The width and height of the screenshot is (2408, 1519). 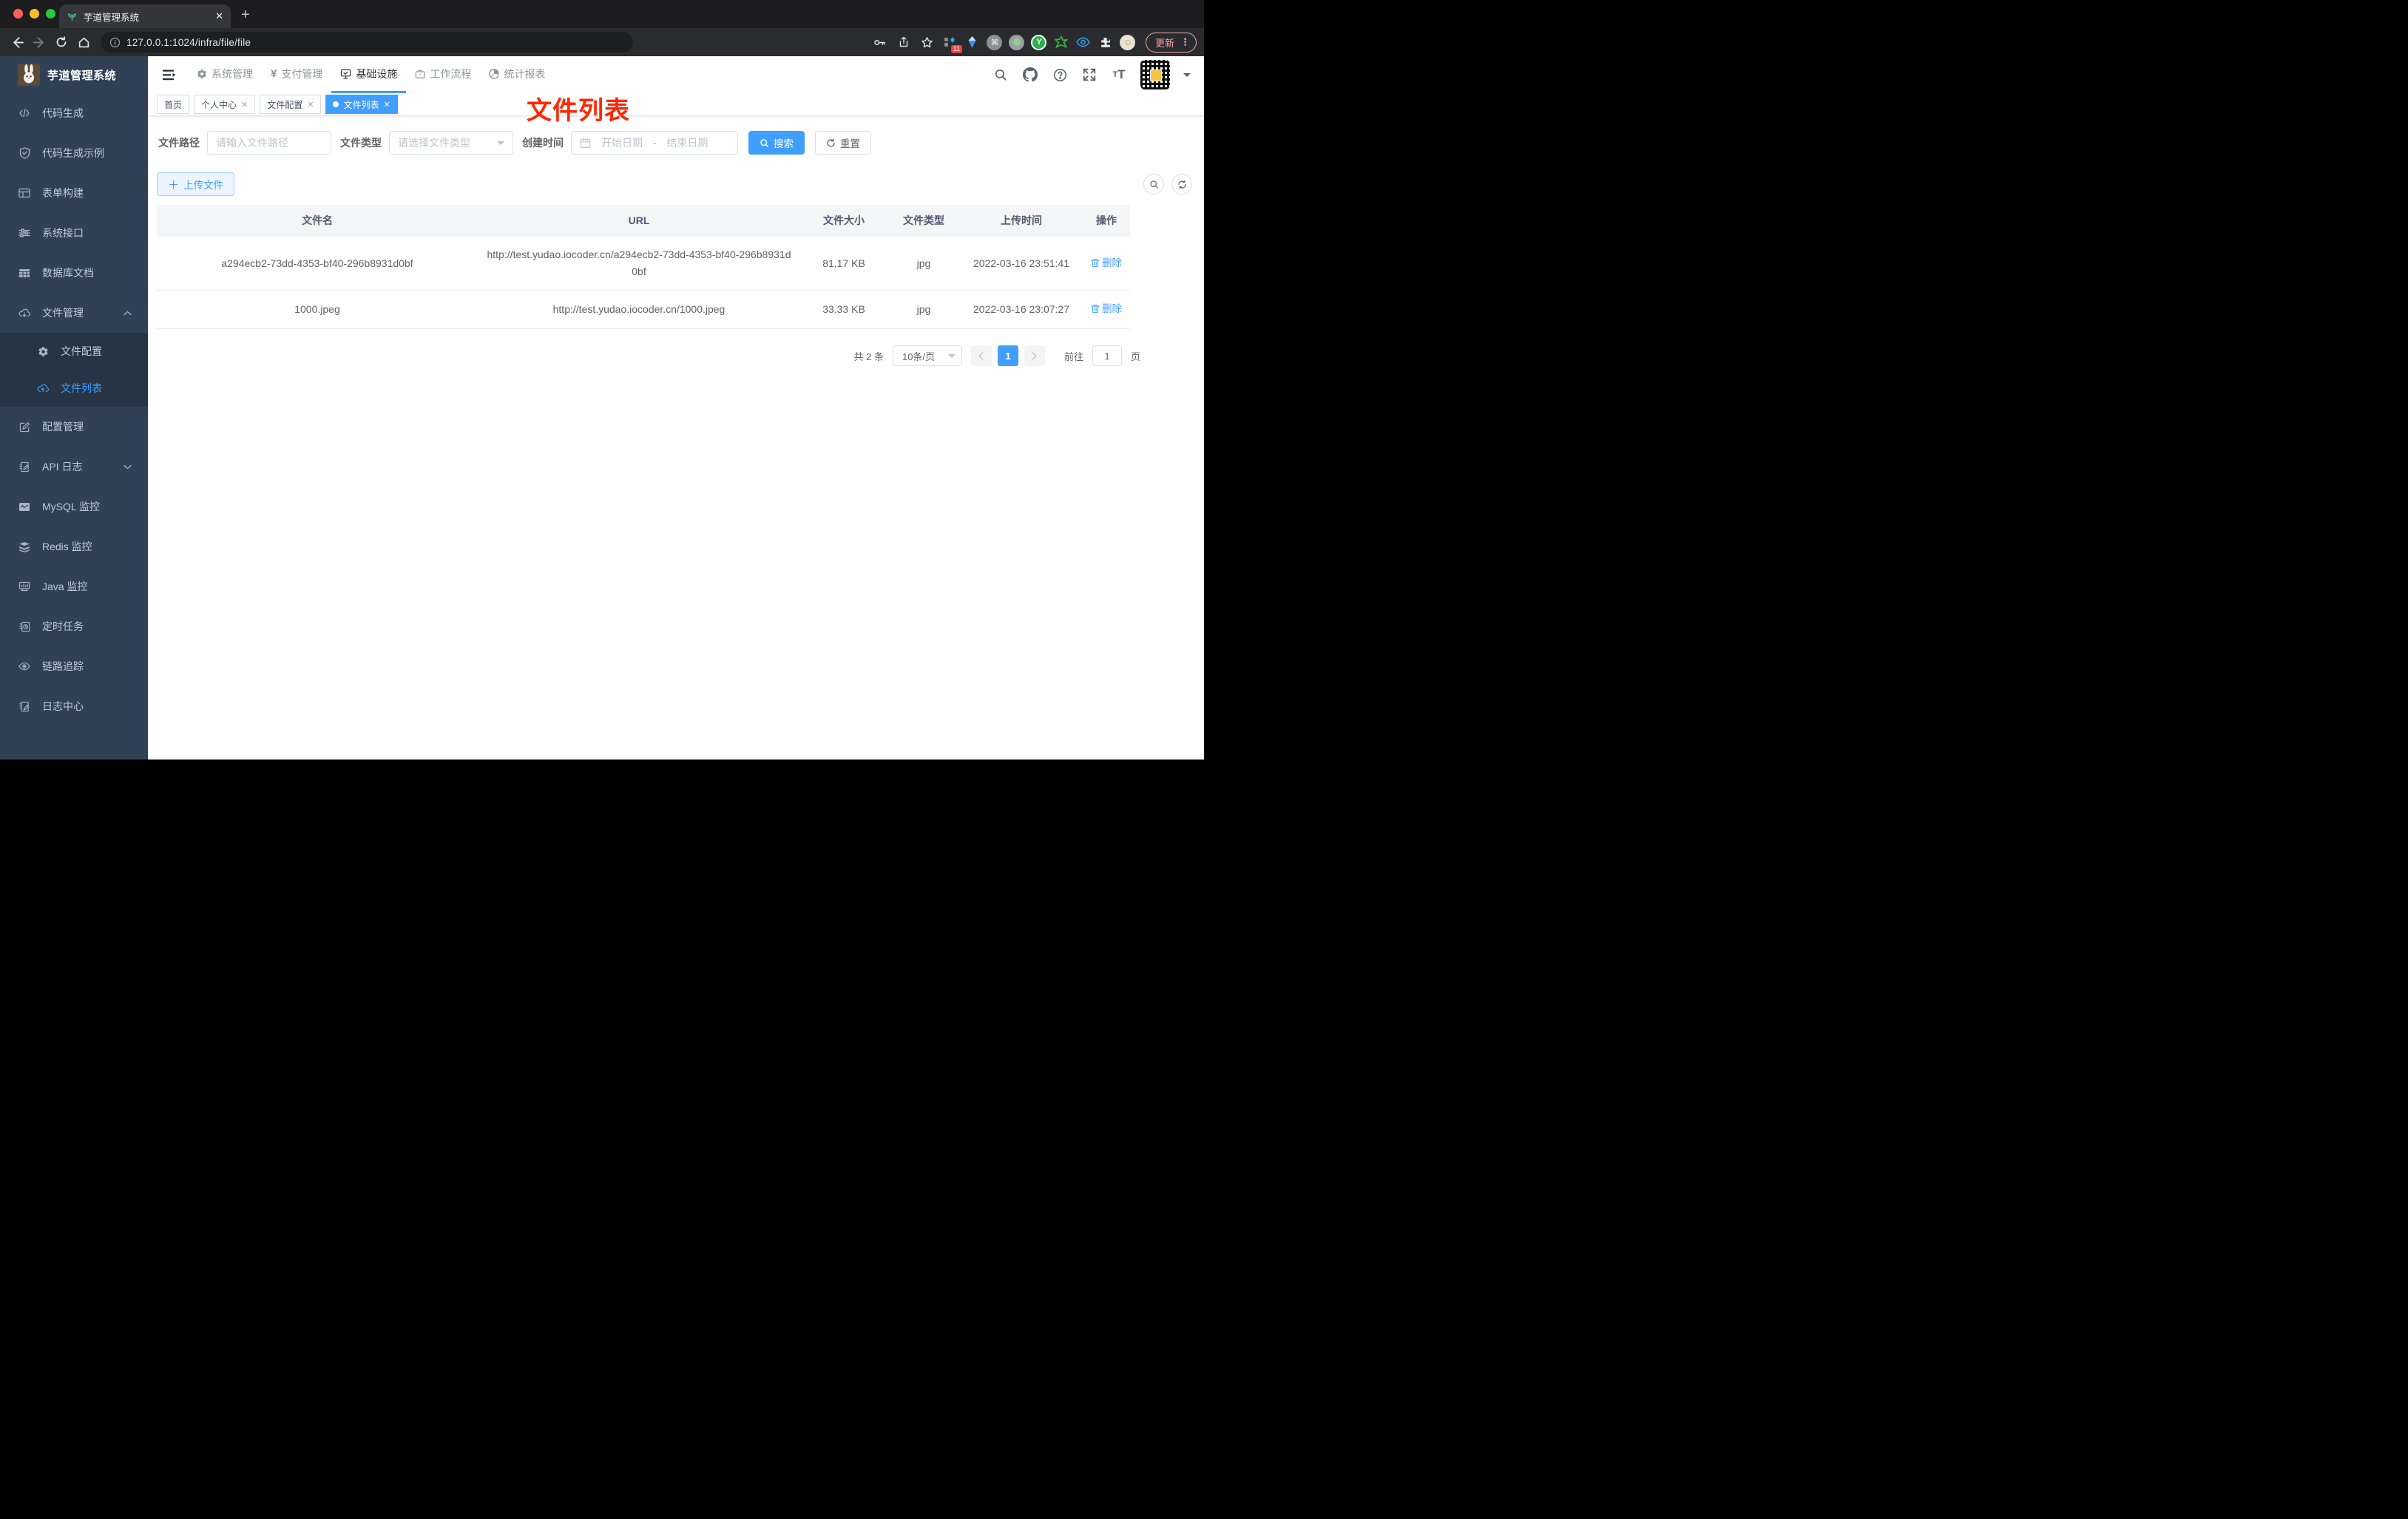 What do you see at coordinates (74, 586) in the screenshot?
I see `sidebar-item-java-monitor: Java 监控` at bounding box center [74, 586].